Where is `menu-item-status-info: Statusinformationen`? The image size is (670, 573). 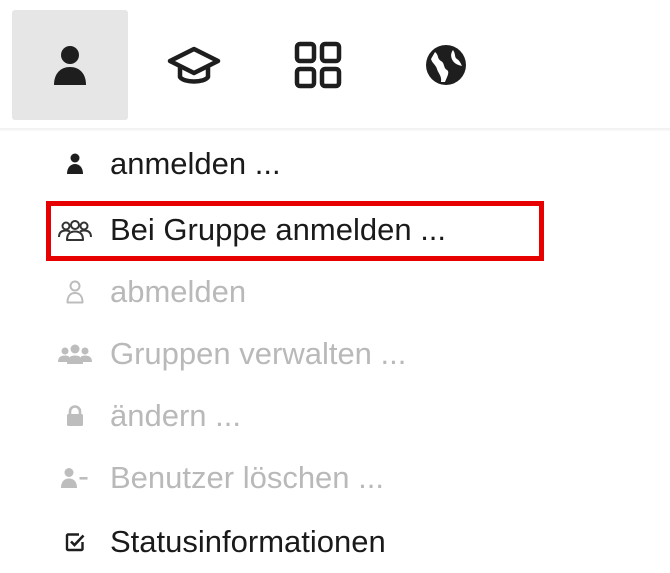
menu-item-status-info: Statusinformationen is located at coordinates (296, 542).